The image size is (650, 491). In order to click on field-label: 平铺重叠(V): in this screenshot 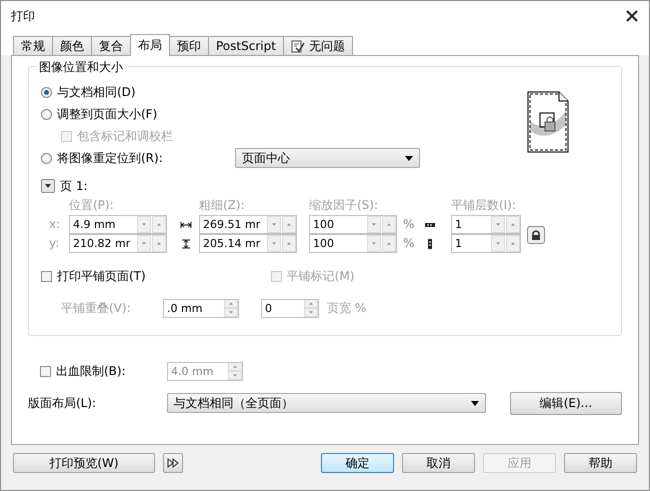, I will do `click(96, 308)`.